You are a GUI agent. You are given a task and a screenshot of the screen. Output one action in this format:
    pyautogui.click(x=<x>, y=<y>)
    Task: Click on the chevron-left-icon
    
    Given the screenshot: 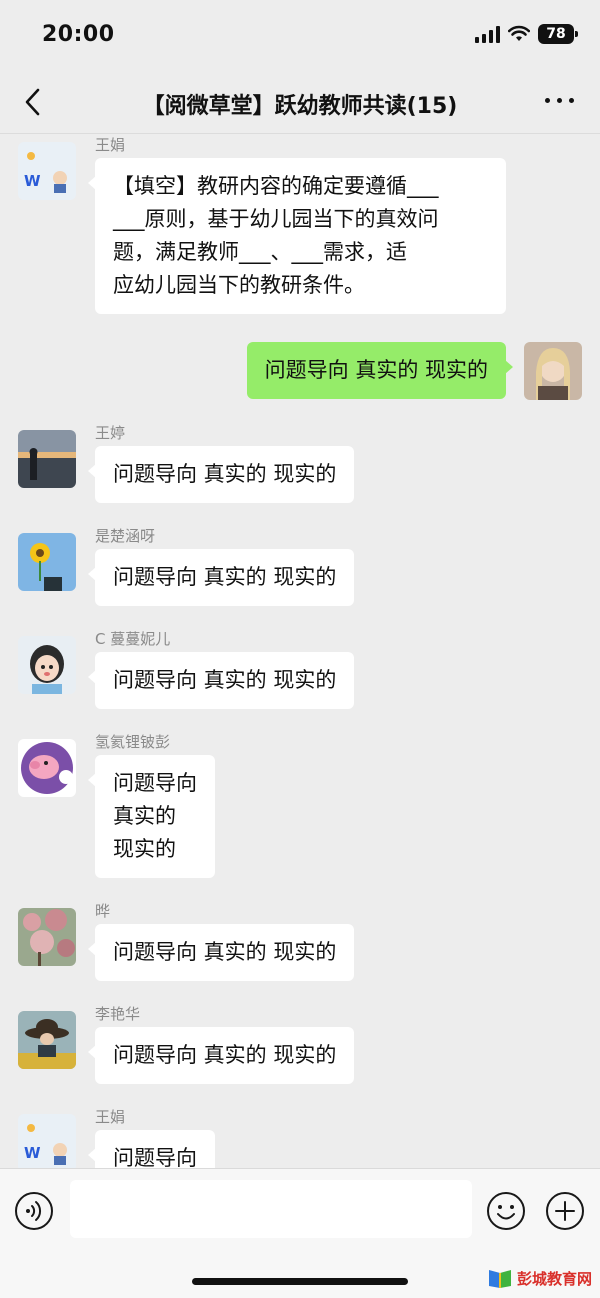 What is the action you would take?
    pyautogui.click(x=34, y=102)
    